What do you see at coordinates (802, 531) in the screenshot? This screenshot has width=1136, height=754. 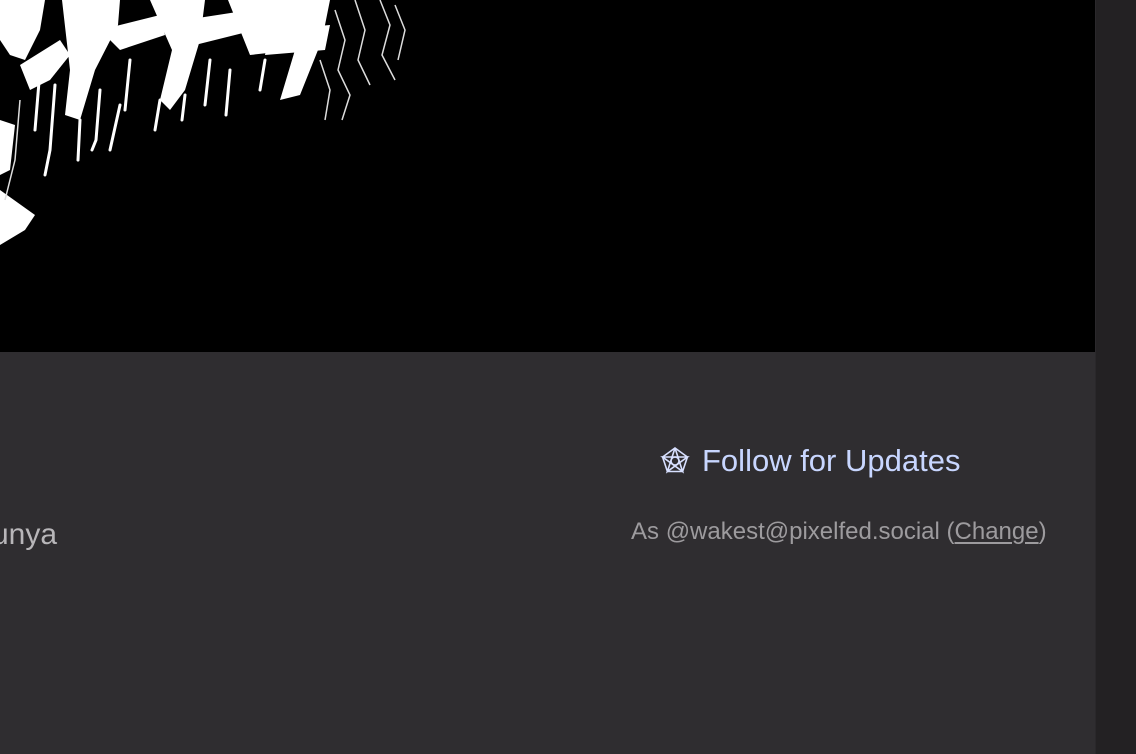 I see `account-handle: @wakest@pixelfed.social` at bounding box center [802, 531].